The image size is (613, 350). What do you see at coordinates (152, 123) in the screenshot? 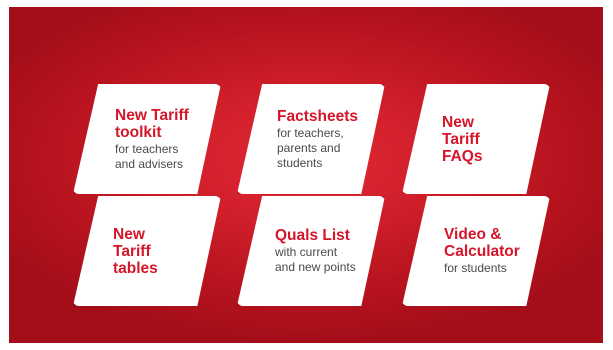
I see `tile-title: New Tariff toolkit` at bounding box center [152, 123].